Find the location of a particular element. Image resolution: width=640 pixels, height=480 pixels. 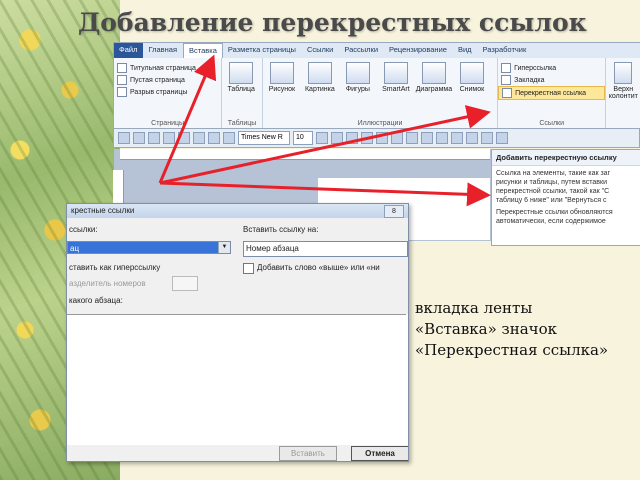

arrow-to-cross-reference is located at coordinates (325, 145).